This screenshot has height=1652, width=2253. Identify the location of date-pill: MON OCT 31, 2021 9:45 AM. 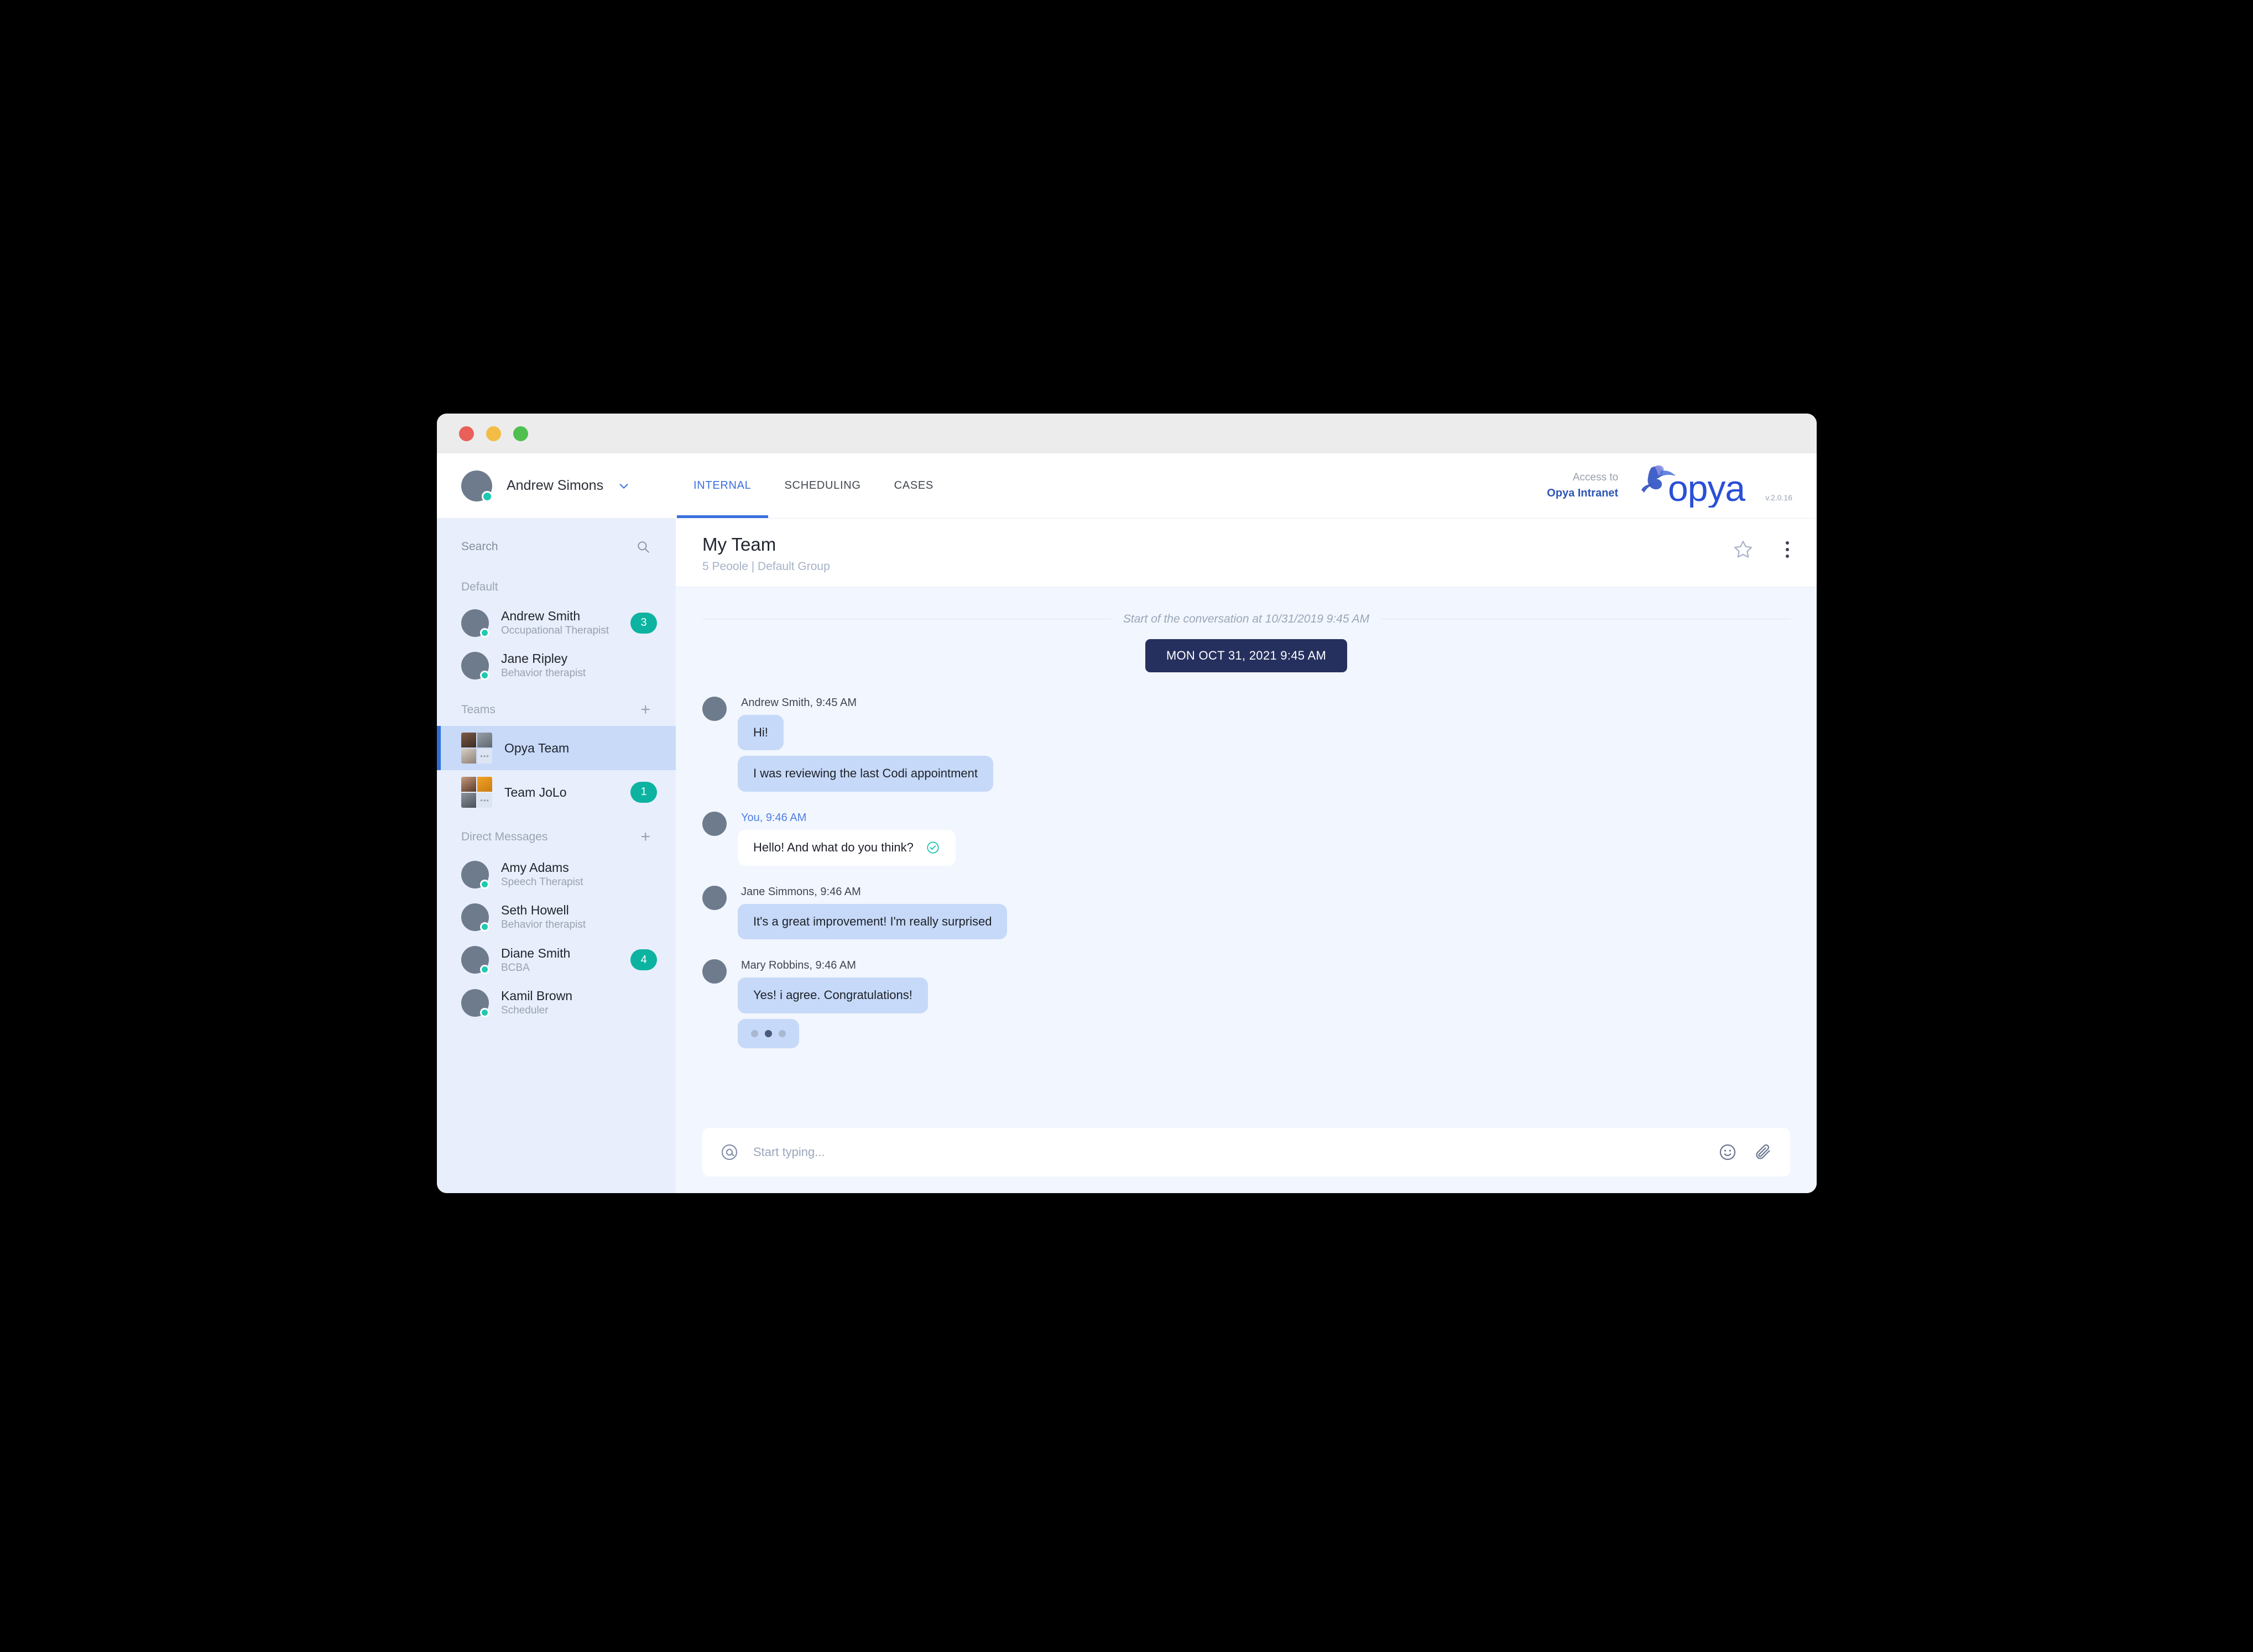
(1246, 655).